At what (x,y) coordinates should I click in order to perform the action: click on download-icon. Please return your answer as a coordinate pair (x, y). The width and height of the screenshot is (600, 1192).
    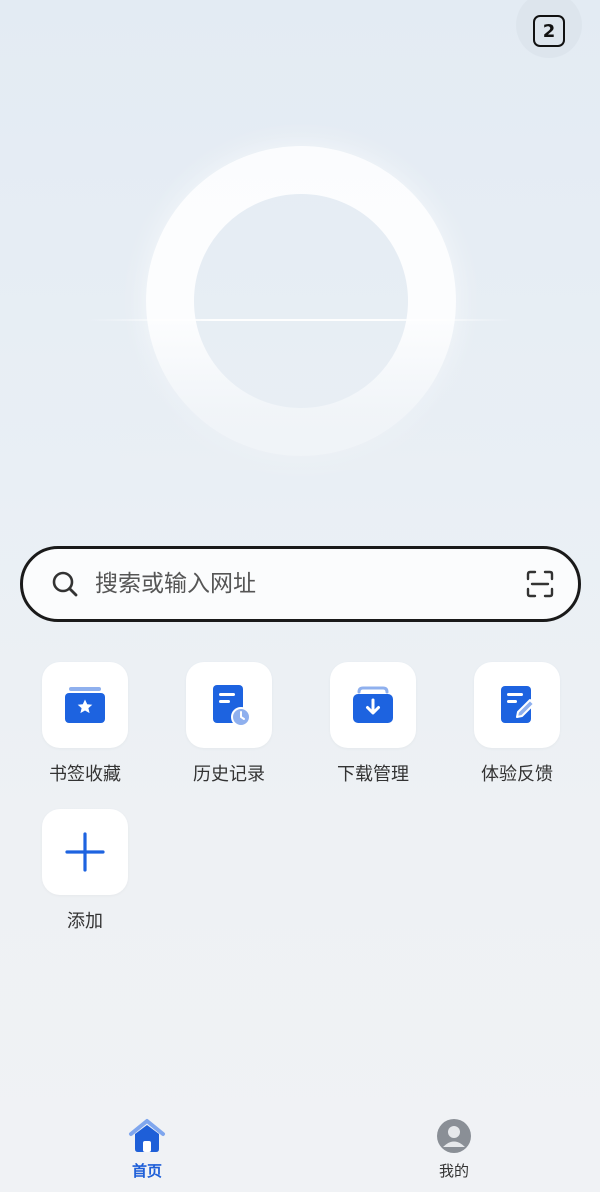
    Looking at the image, I should click on (373, 704).